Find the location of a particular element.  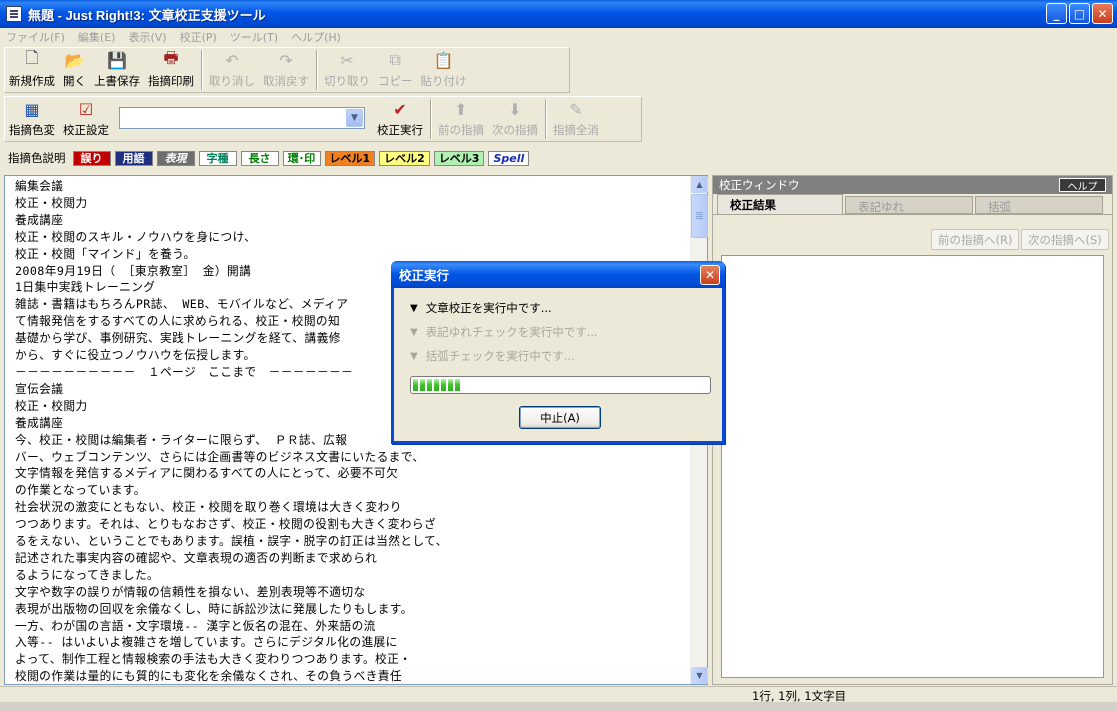

copy-button: ⧉ コピー is located at coordinates (395, 70).